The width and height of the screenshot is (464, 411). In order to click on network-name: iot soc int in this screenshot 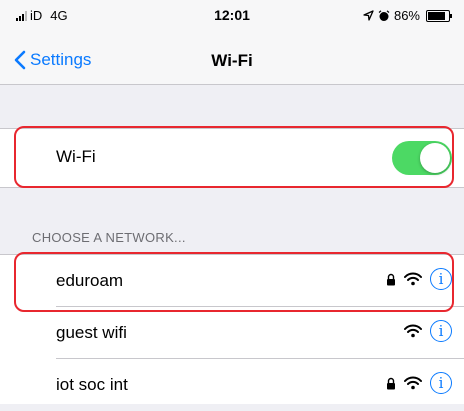, I will do `click(92, 384)`.